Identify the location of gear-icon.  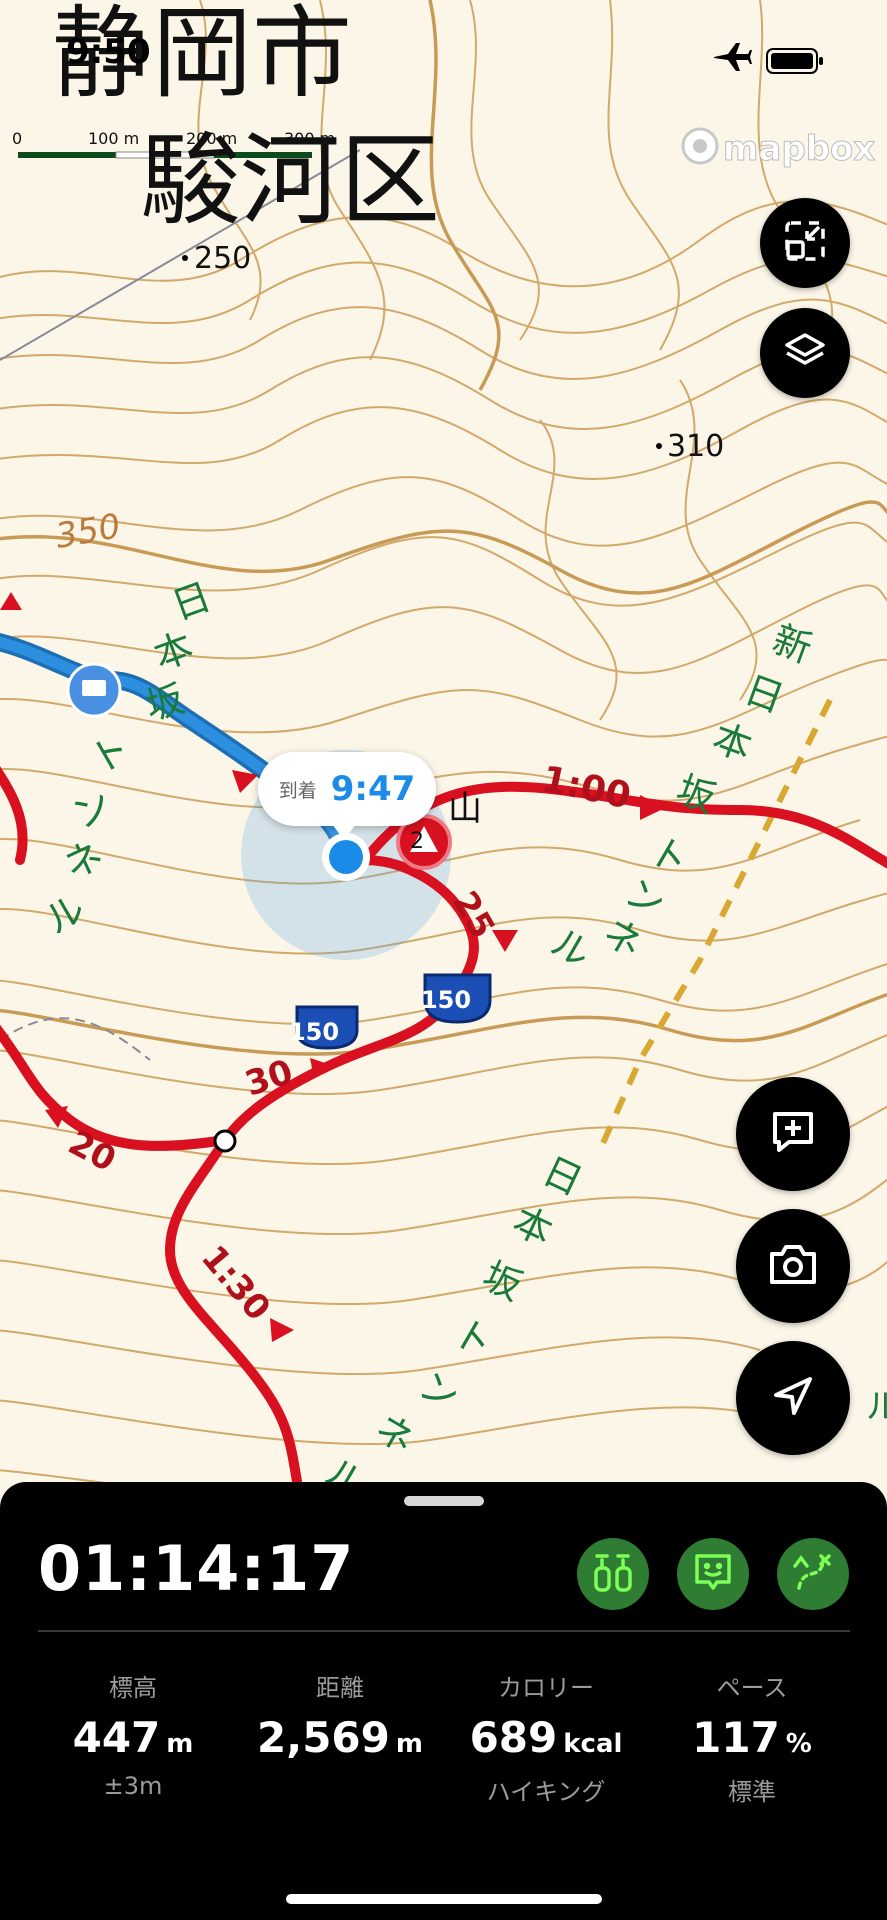
(613, 1574).